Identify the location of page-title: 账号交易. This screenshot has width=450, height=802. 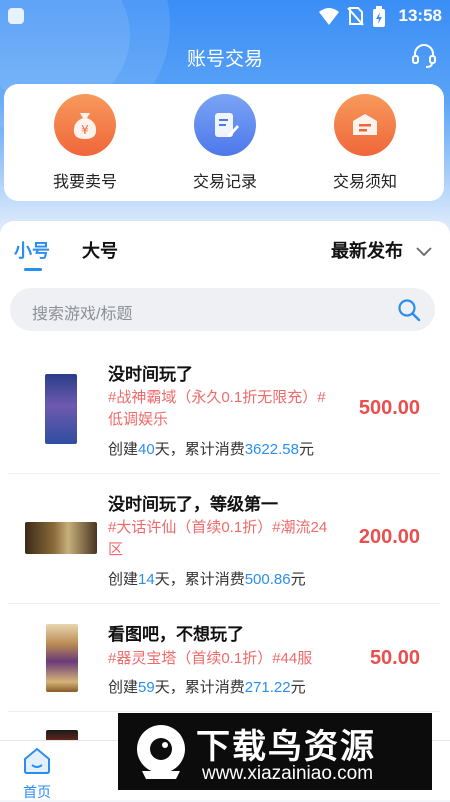
(224, 59).